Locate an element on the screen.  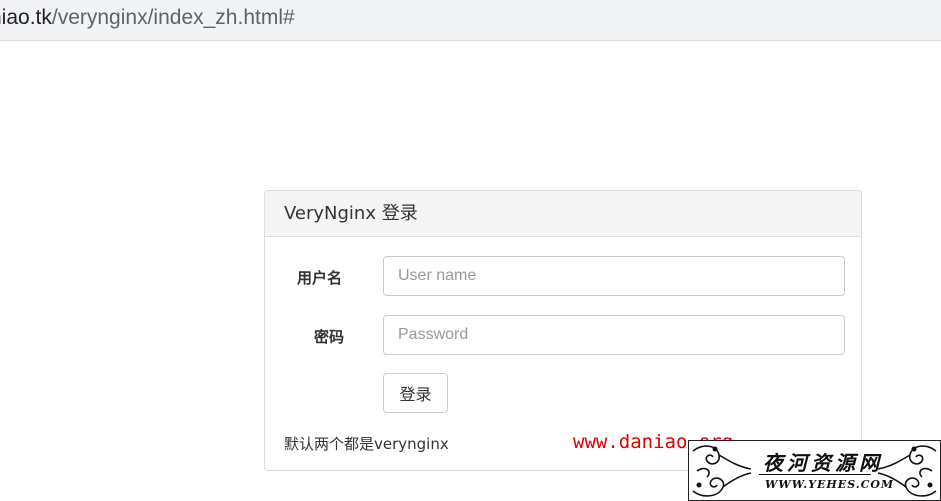
watermark-logo: 夜河资源网 WWW.YEHES.COM is located at coordinates (814, 470).